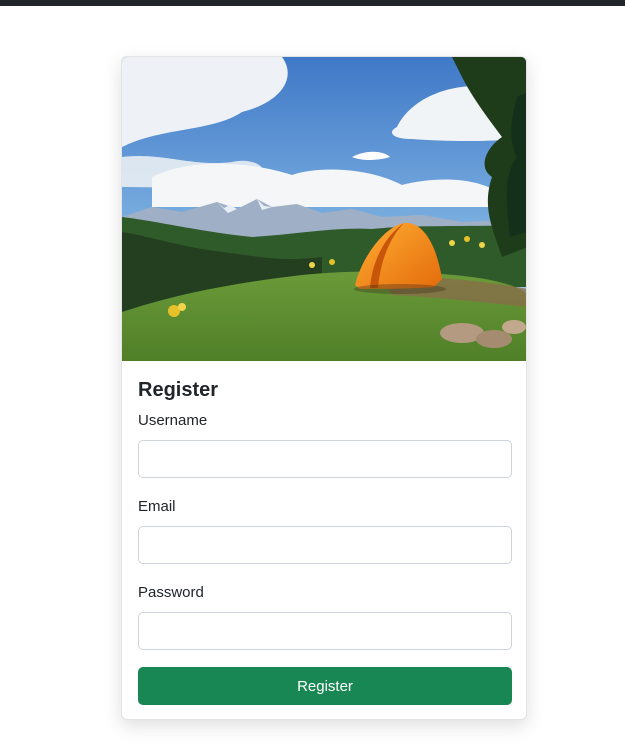 This screenshot has height=756, width=625. I want to click on register-button: Register, so click(325, 686).